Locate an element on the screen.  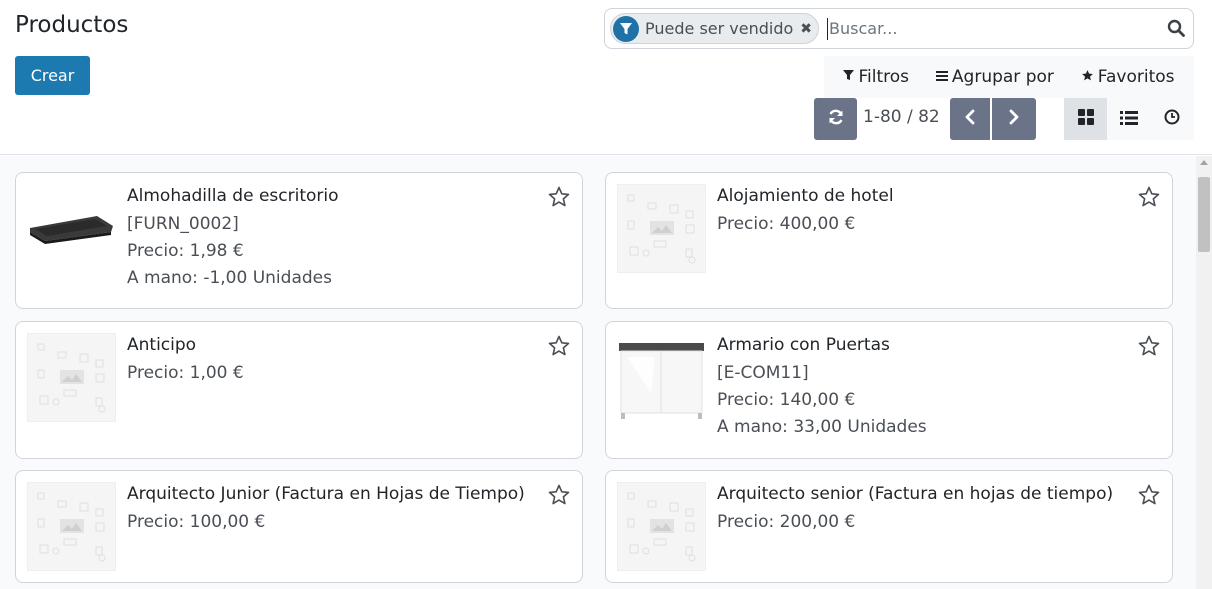
reload-button is located at coordinates (835, 119).